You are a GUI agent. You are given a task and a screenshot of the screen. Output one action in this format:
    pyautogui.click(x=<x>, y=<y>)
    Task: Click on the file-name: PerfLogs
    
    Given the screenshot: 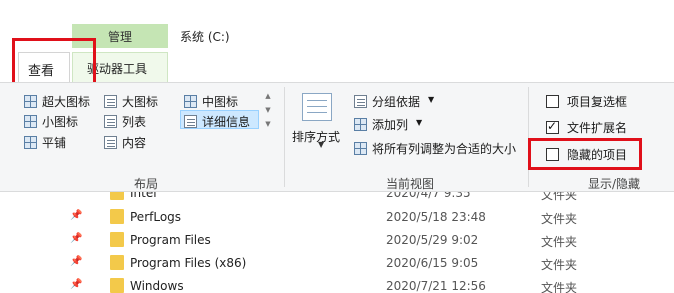 What is the action you would take?
    pyautogui.click(x=156, y=217)
    